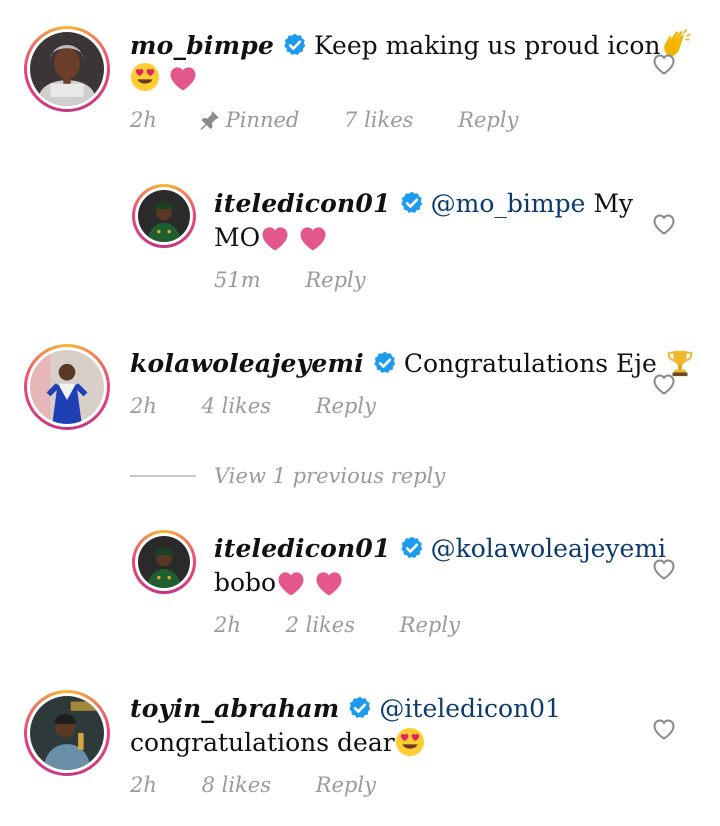 This screenshot has width=720, height=826. I want to click on comment-text-continued: MO, so click(237, 237).